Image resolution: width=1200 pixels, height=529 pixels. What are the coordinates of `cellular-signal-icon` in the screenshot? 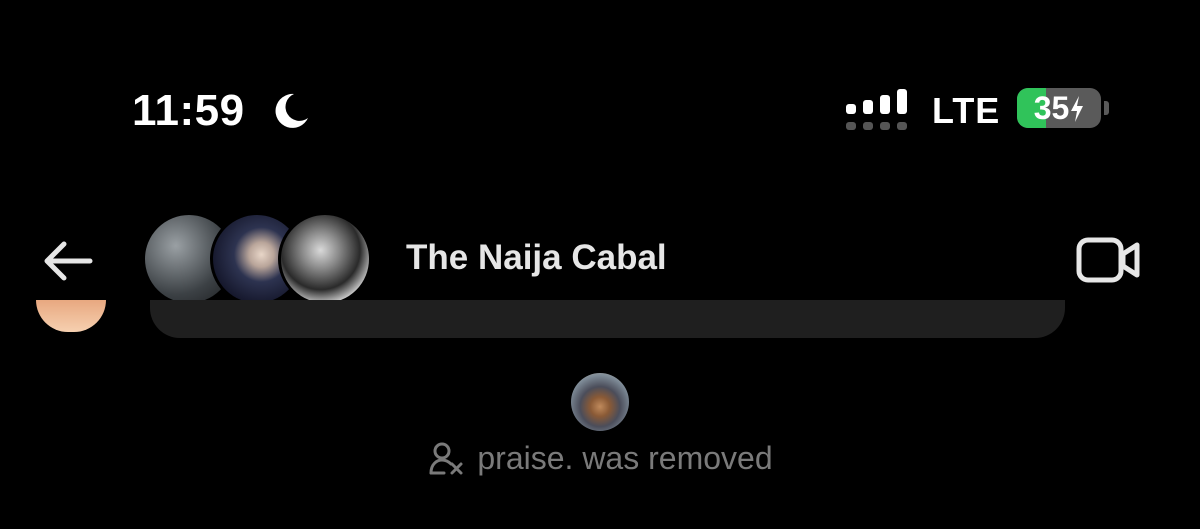 It's located at (876, 109).